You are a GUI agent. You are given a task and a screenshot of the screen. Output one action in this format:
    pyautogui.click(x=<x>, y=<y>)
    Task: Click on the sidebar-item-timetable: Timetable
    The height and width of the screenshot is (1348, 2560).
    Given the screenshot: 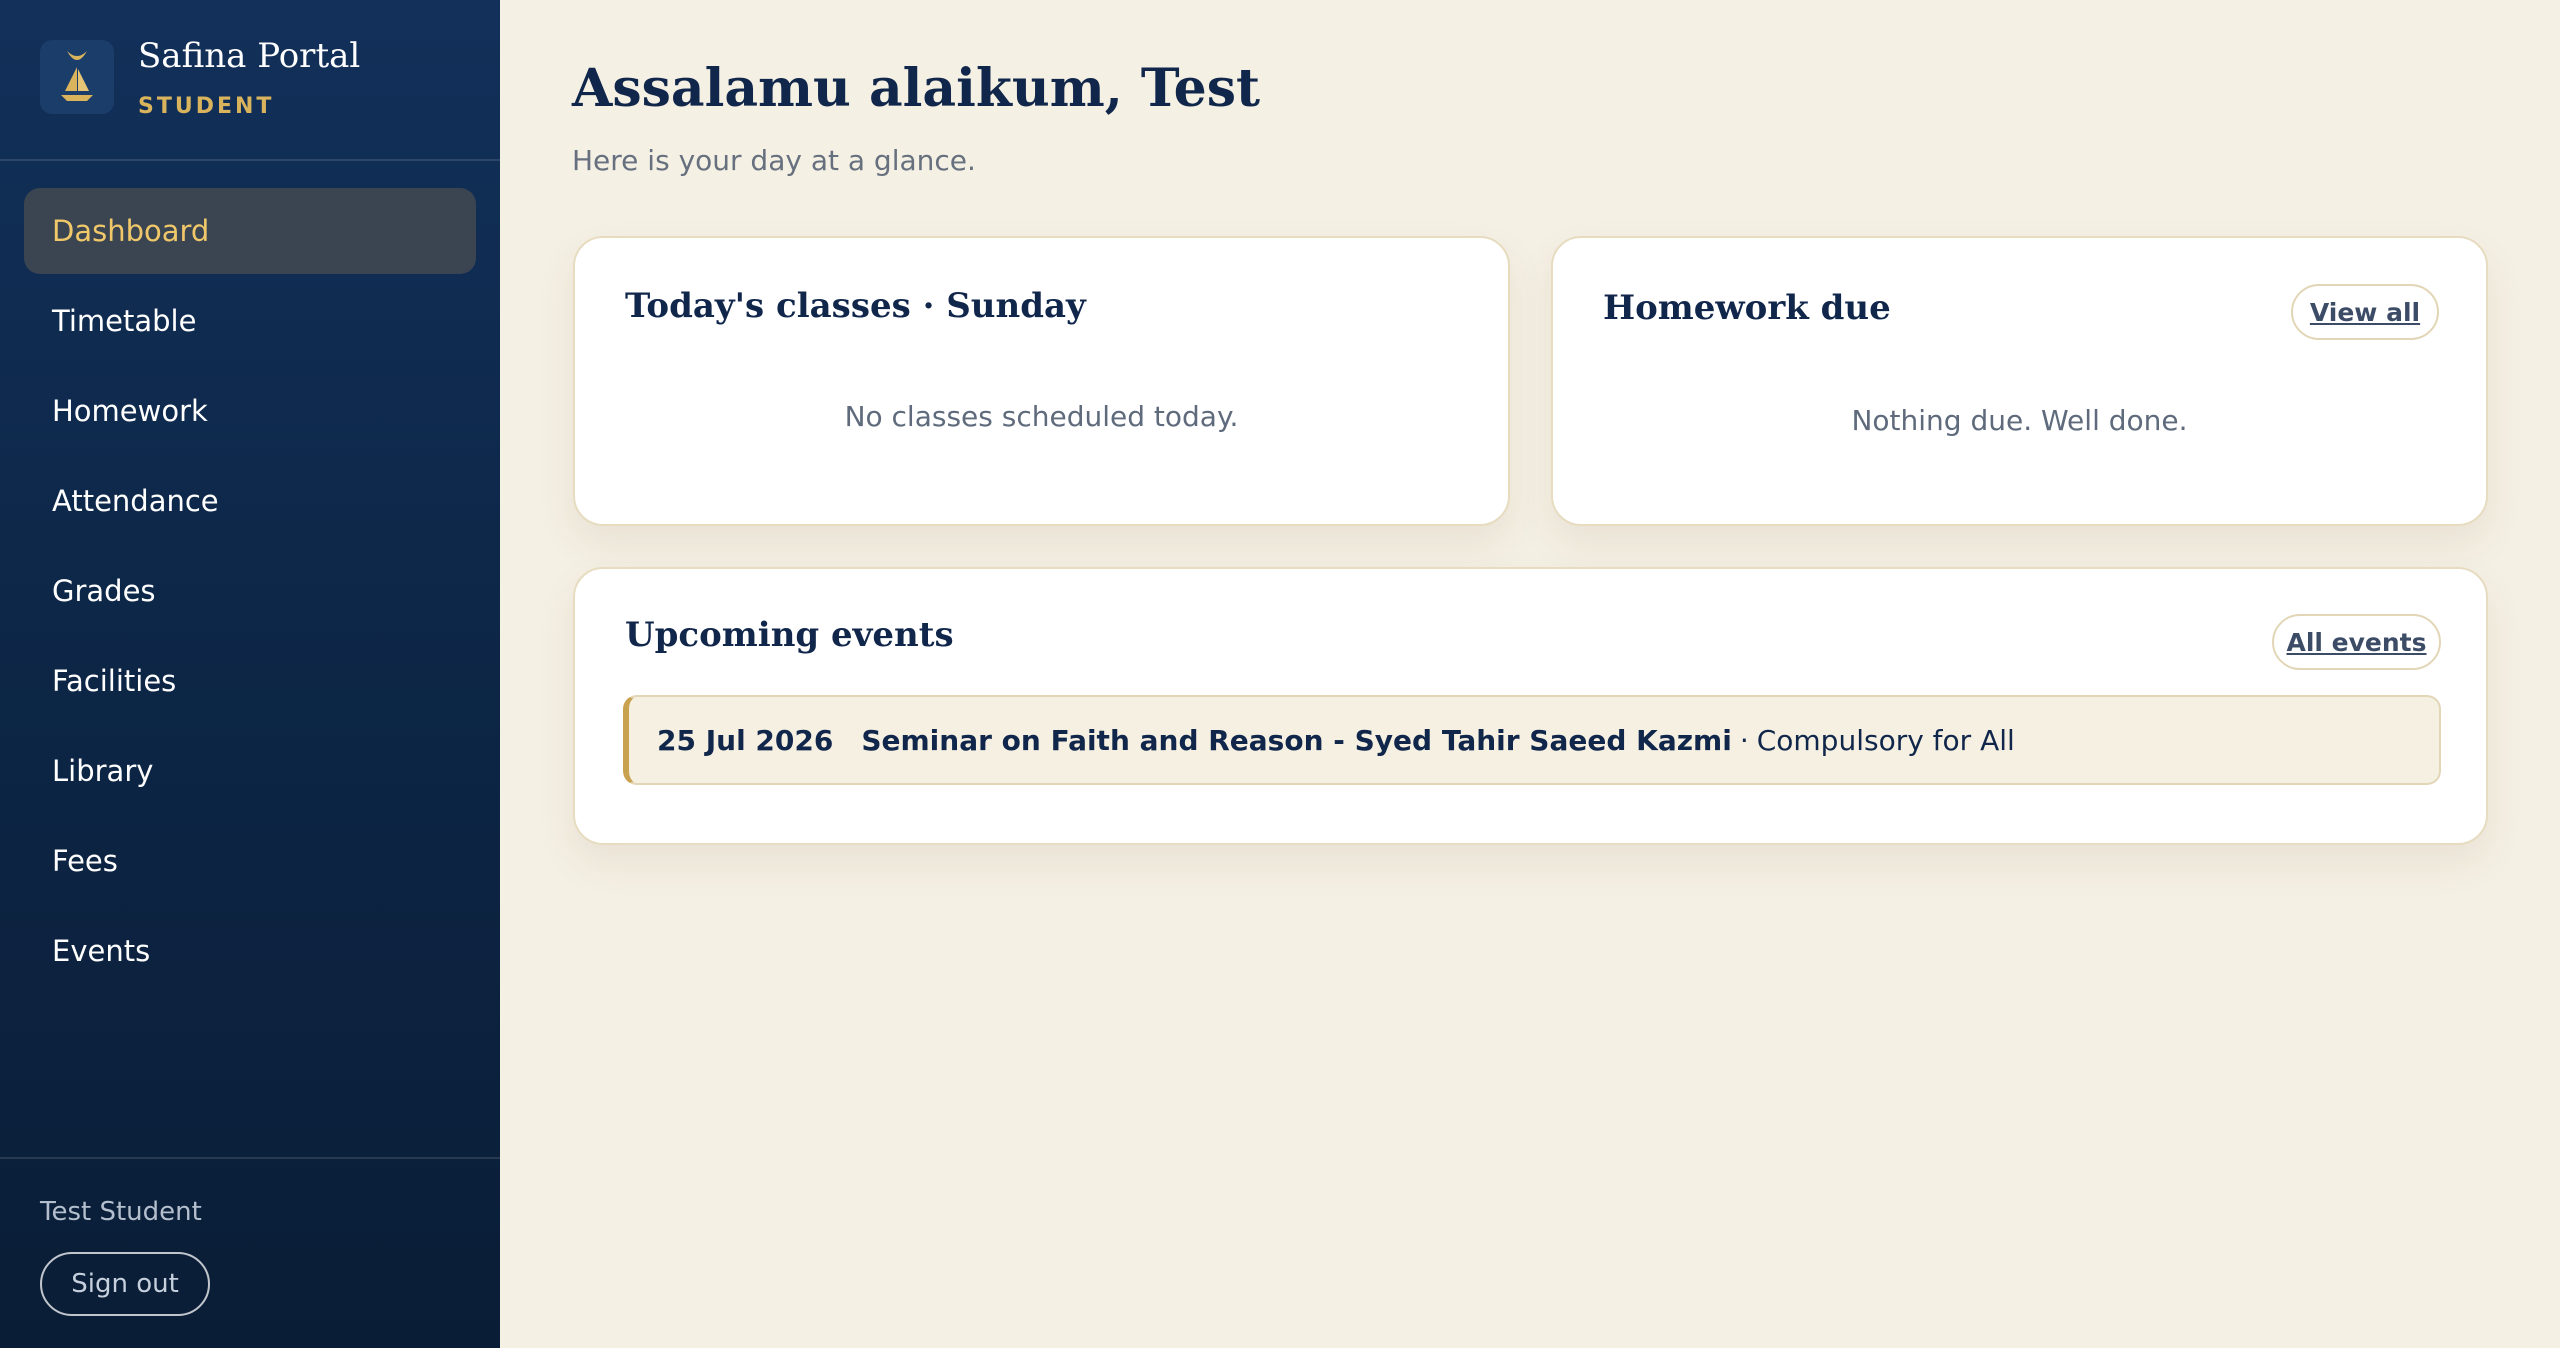 What is the action you would take?
    pyautogui.click(x=250, y=321)
    